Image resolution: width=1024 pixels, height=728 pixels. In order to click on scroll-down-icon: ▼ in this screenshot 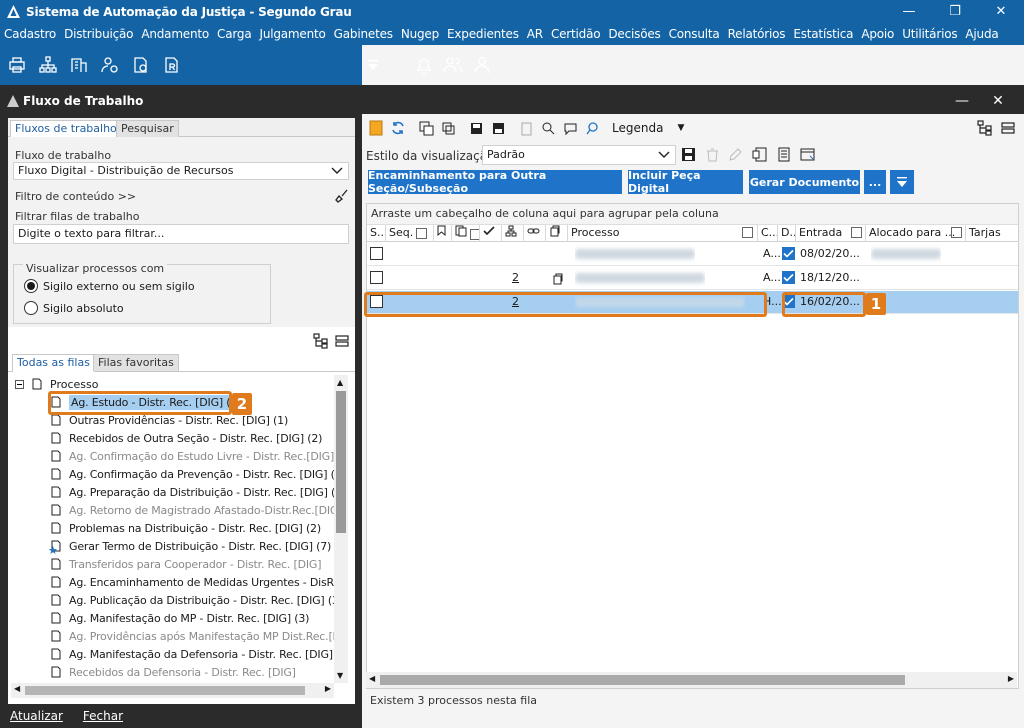, I will do `click(340, 675)`.